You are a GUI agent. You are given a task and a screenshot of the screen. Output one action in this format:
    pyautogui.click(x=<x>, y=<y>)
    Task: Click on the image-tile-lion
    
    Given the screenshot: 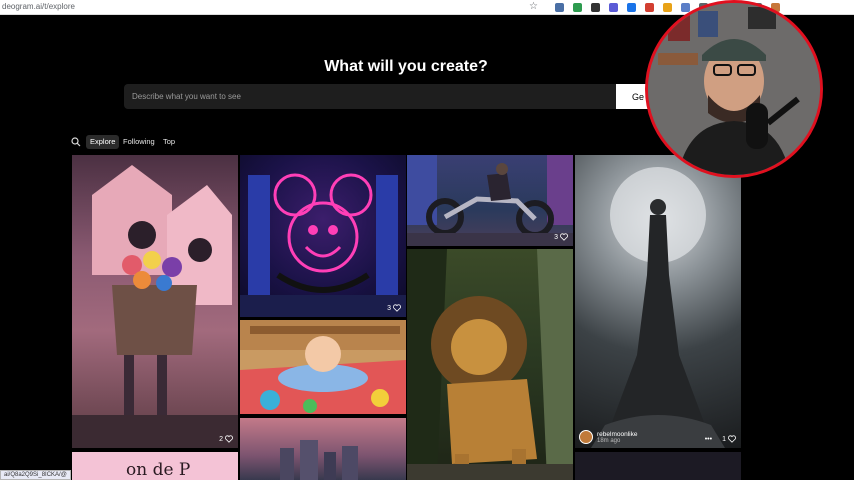 What is the action you would take?
    pyautogui.click(x=490, y=364)
    